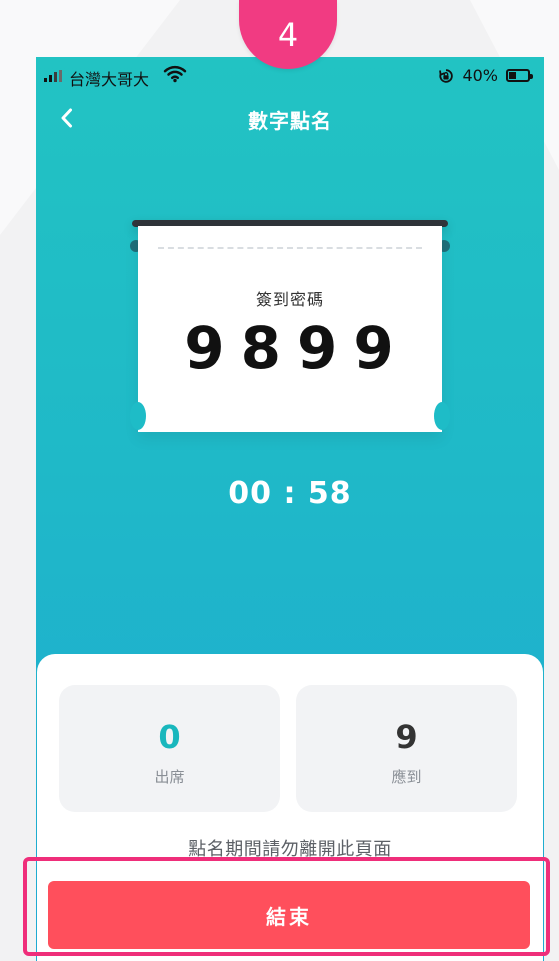 This screenshot has width=559, height=961. I want to click on ticket-card: 簽到密碼 9899, so click(290, 329).